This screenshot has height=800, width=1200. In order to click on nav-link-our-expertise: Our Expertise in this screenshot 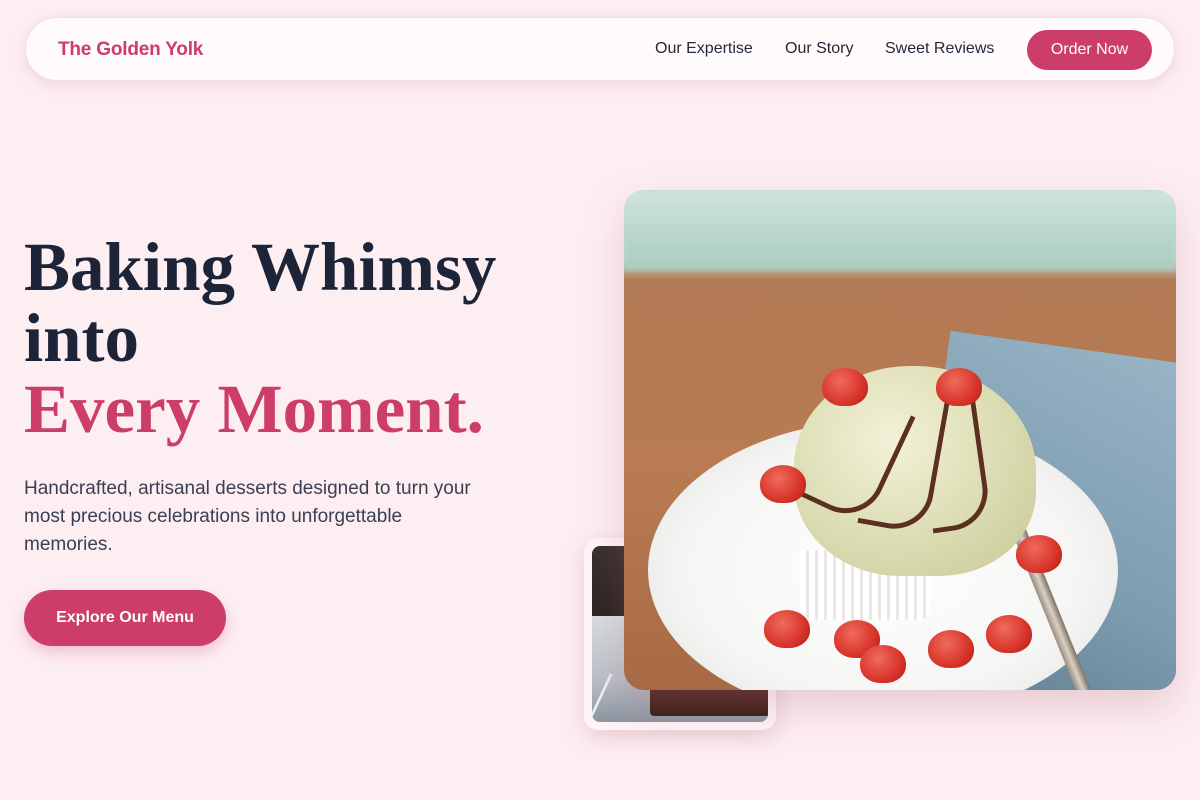, I will do `click(704, 49)`.